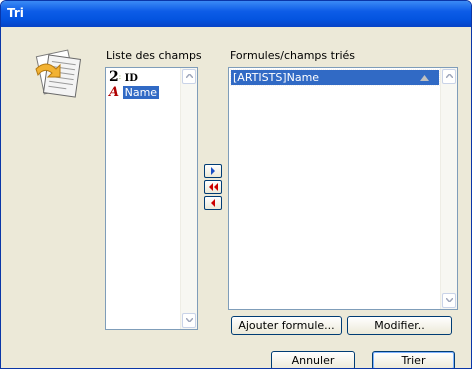 This screenshot has height=369, width=472. What do you see at coordinates (151, 198) in the screenshot?
I see `fields-listbox: 2: ID A Name` at bounding box center [151, 198].